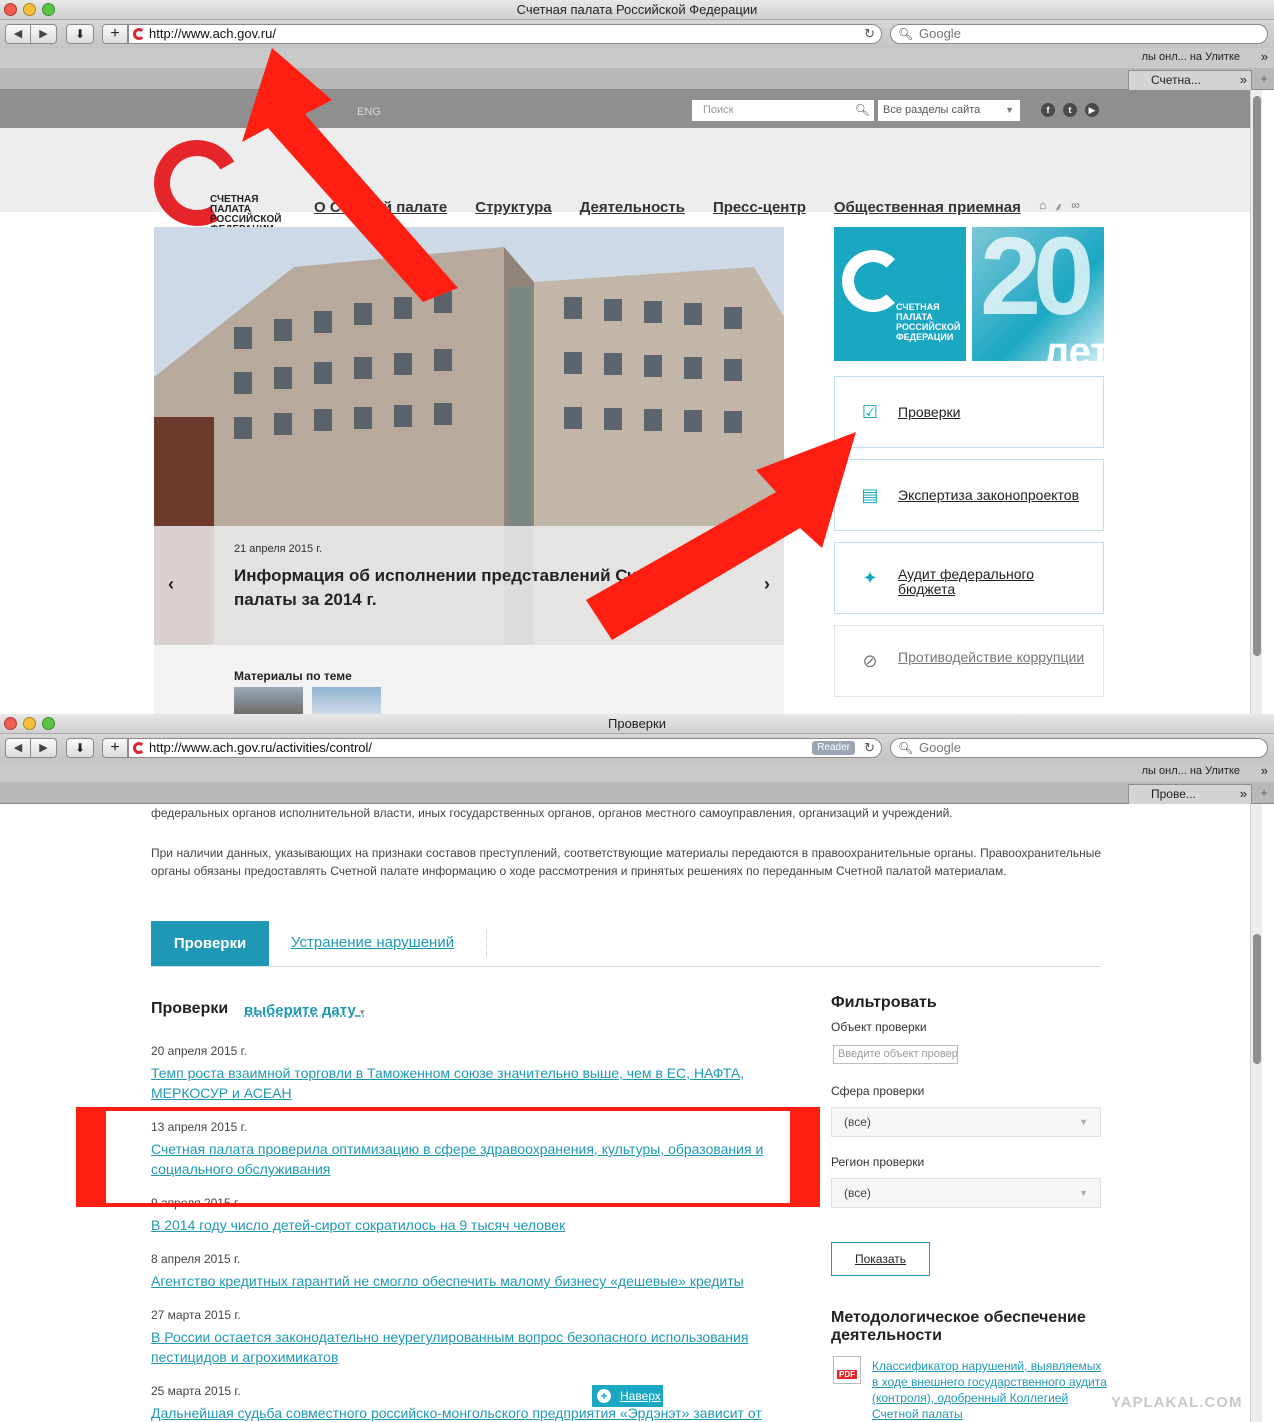  What do you see at coordinates (966, 1193) in the screenshot?
I see `filter-region-select: (все) ▼` at bounding box center [966, 1193].